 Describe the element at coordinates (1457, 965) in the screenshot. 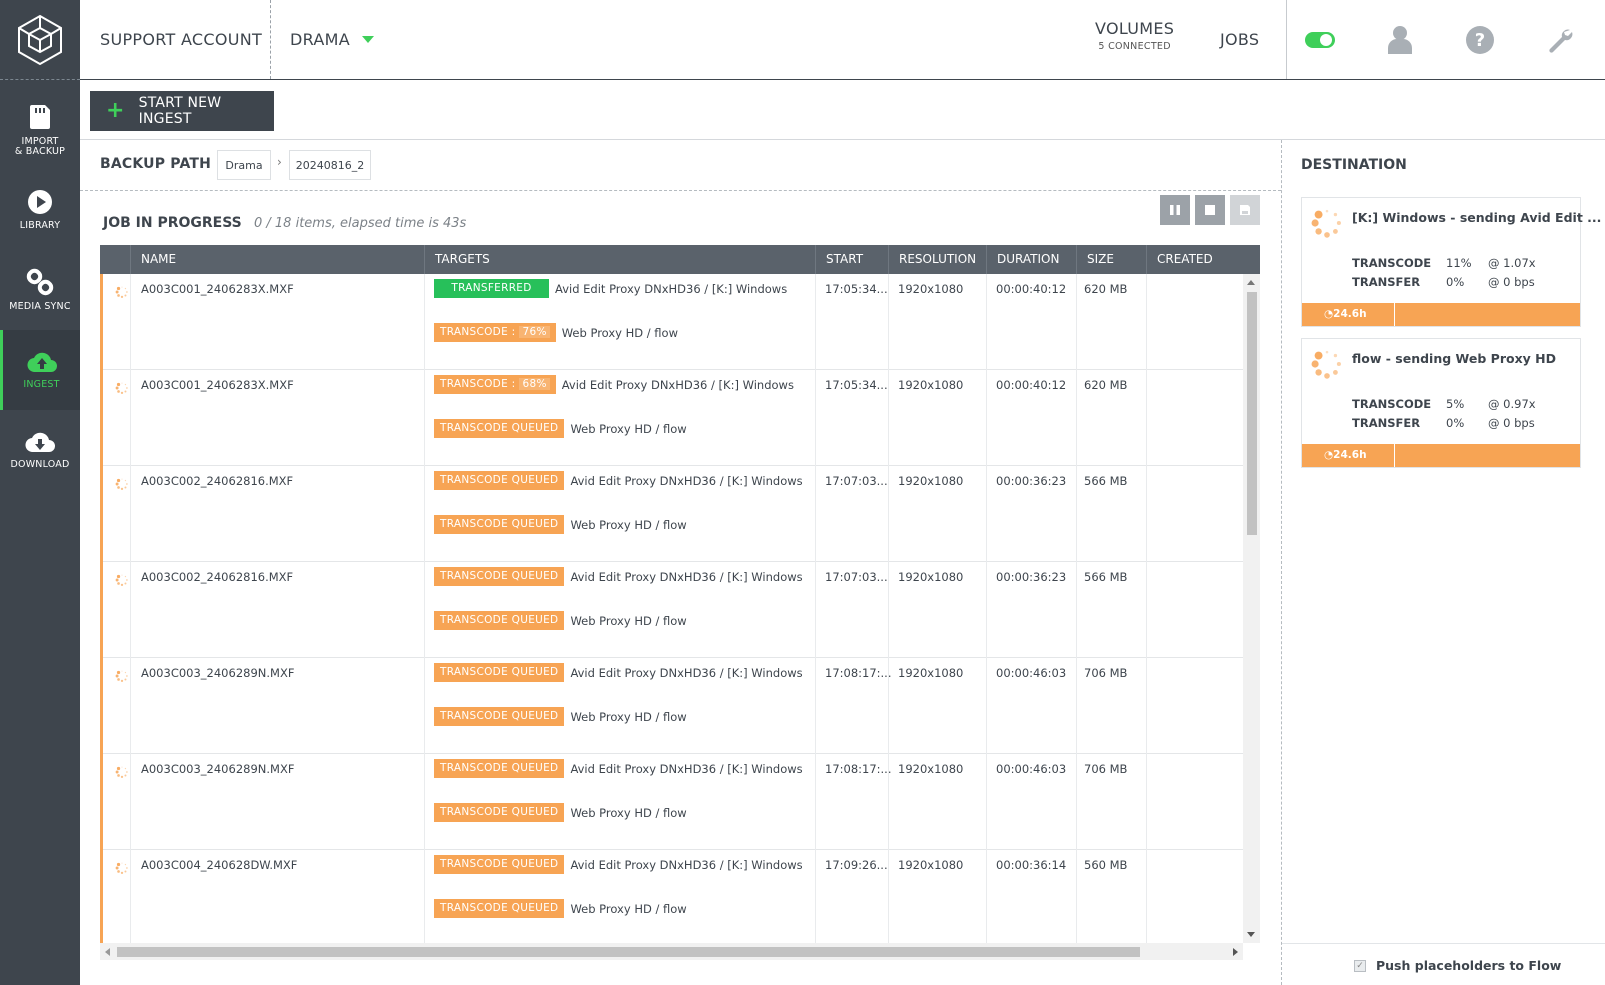

I see `push-placeholders-option: ✓ Push placeholders to Flow` at that location.